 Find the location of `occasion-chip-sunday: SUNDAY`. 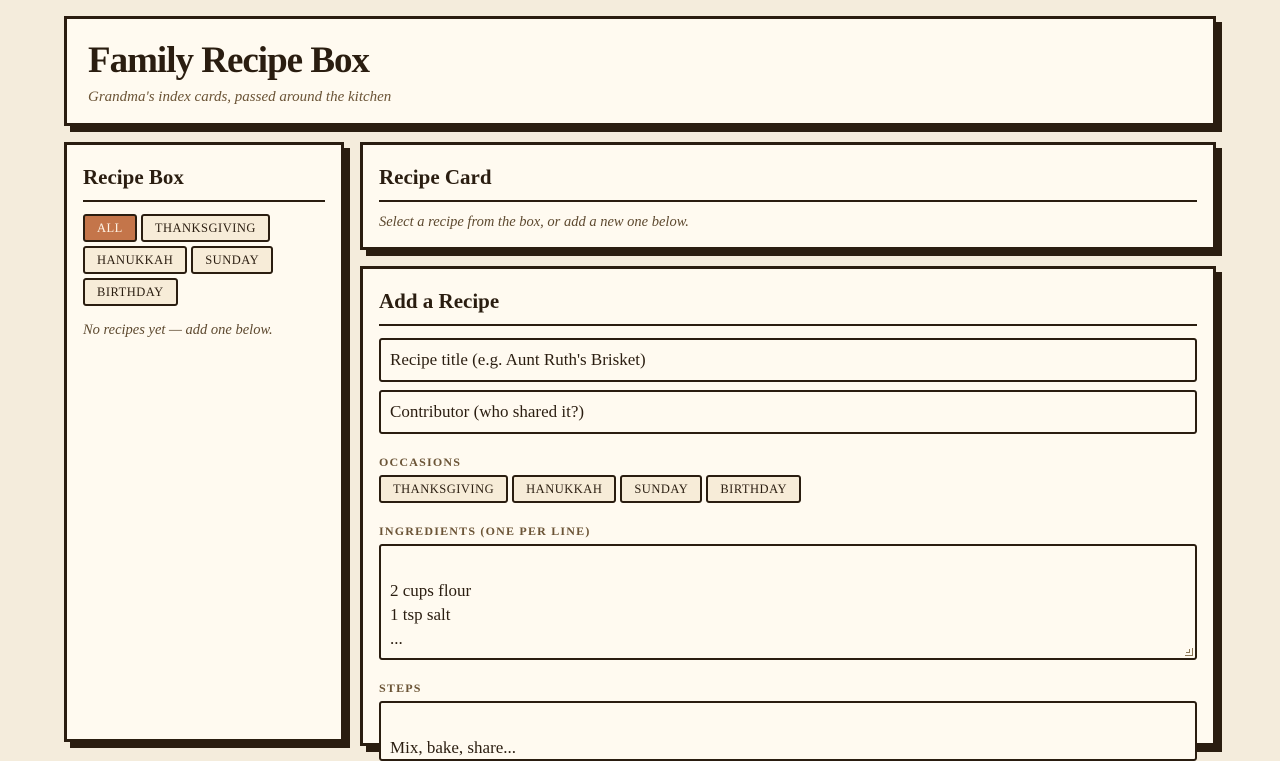

occasion-chip-sunday: SUNDAY is located at coordinates (661, 489).